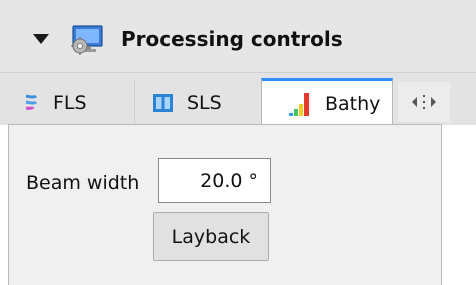 The image size is (476, 285). I want to click on tab-scroll-control, so click(424, 102).